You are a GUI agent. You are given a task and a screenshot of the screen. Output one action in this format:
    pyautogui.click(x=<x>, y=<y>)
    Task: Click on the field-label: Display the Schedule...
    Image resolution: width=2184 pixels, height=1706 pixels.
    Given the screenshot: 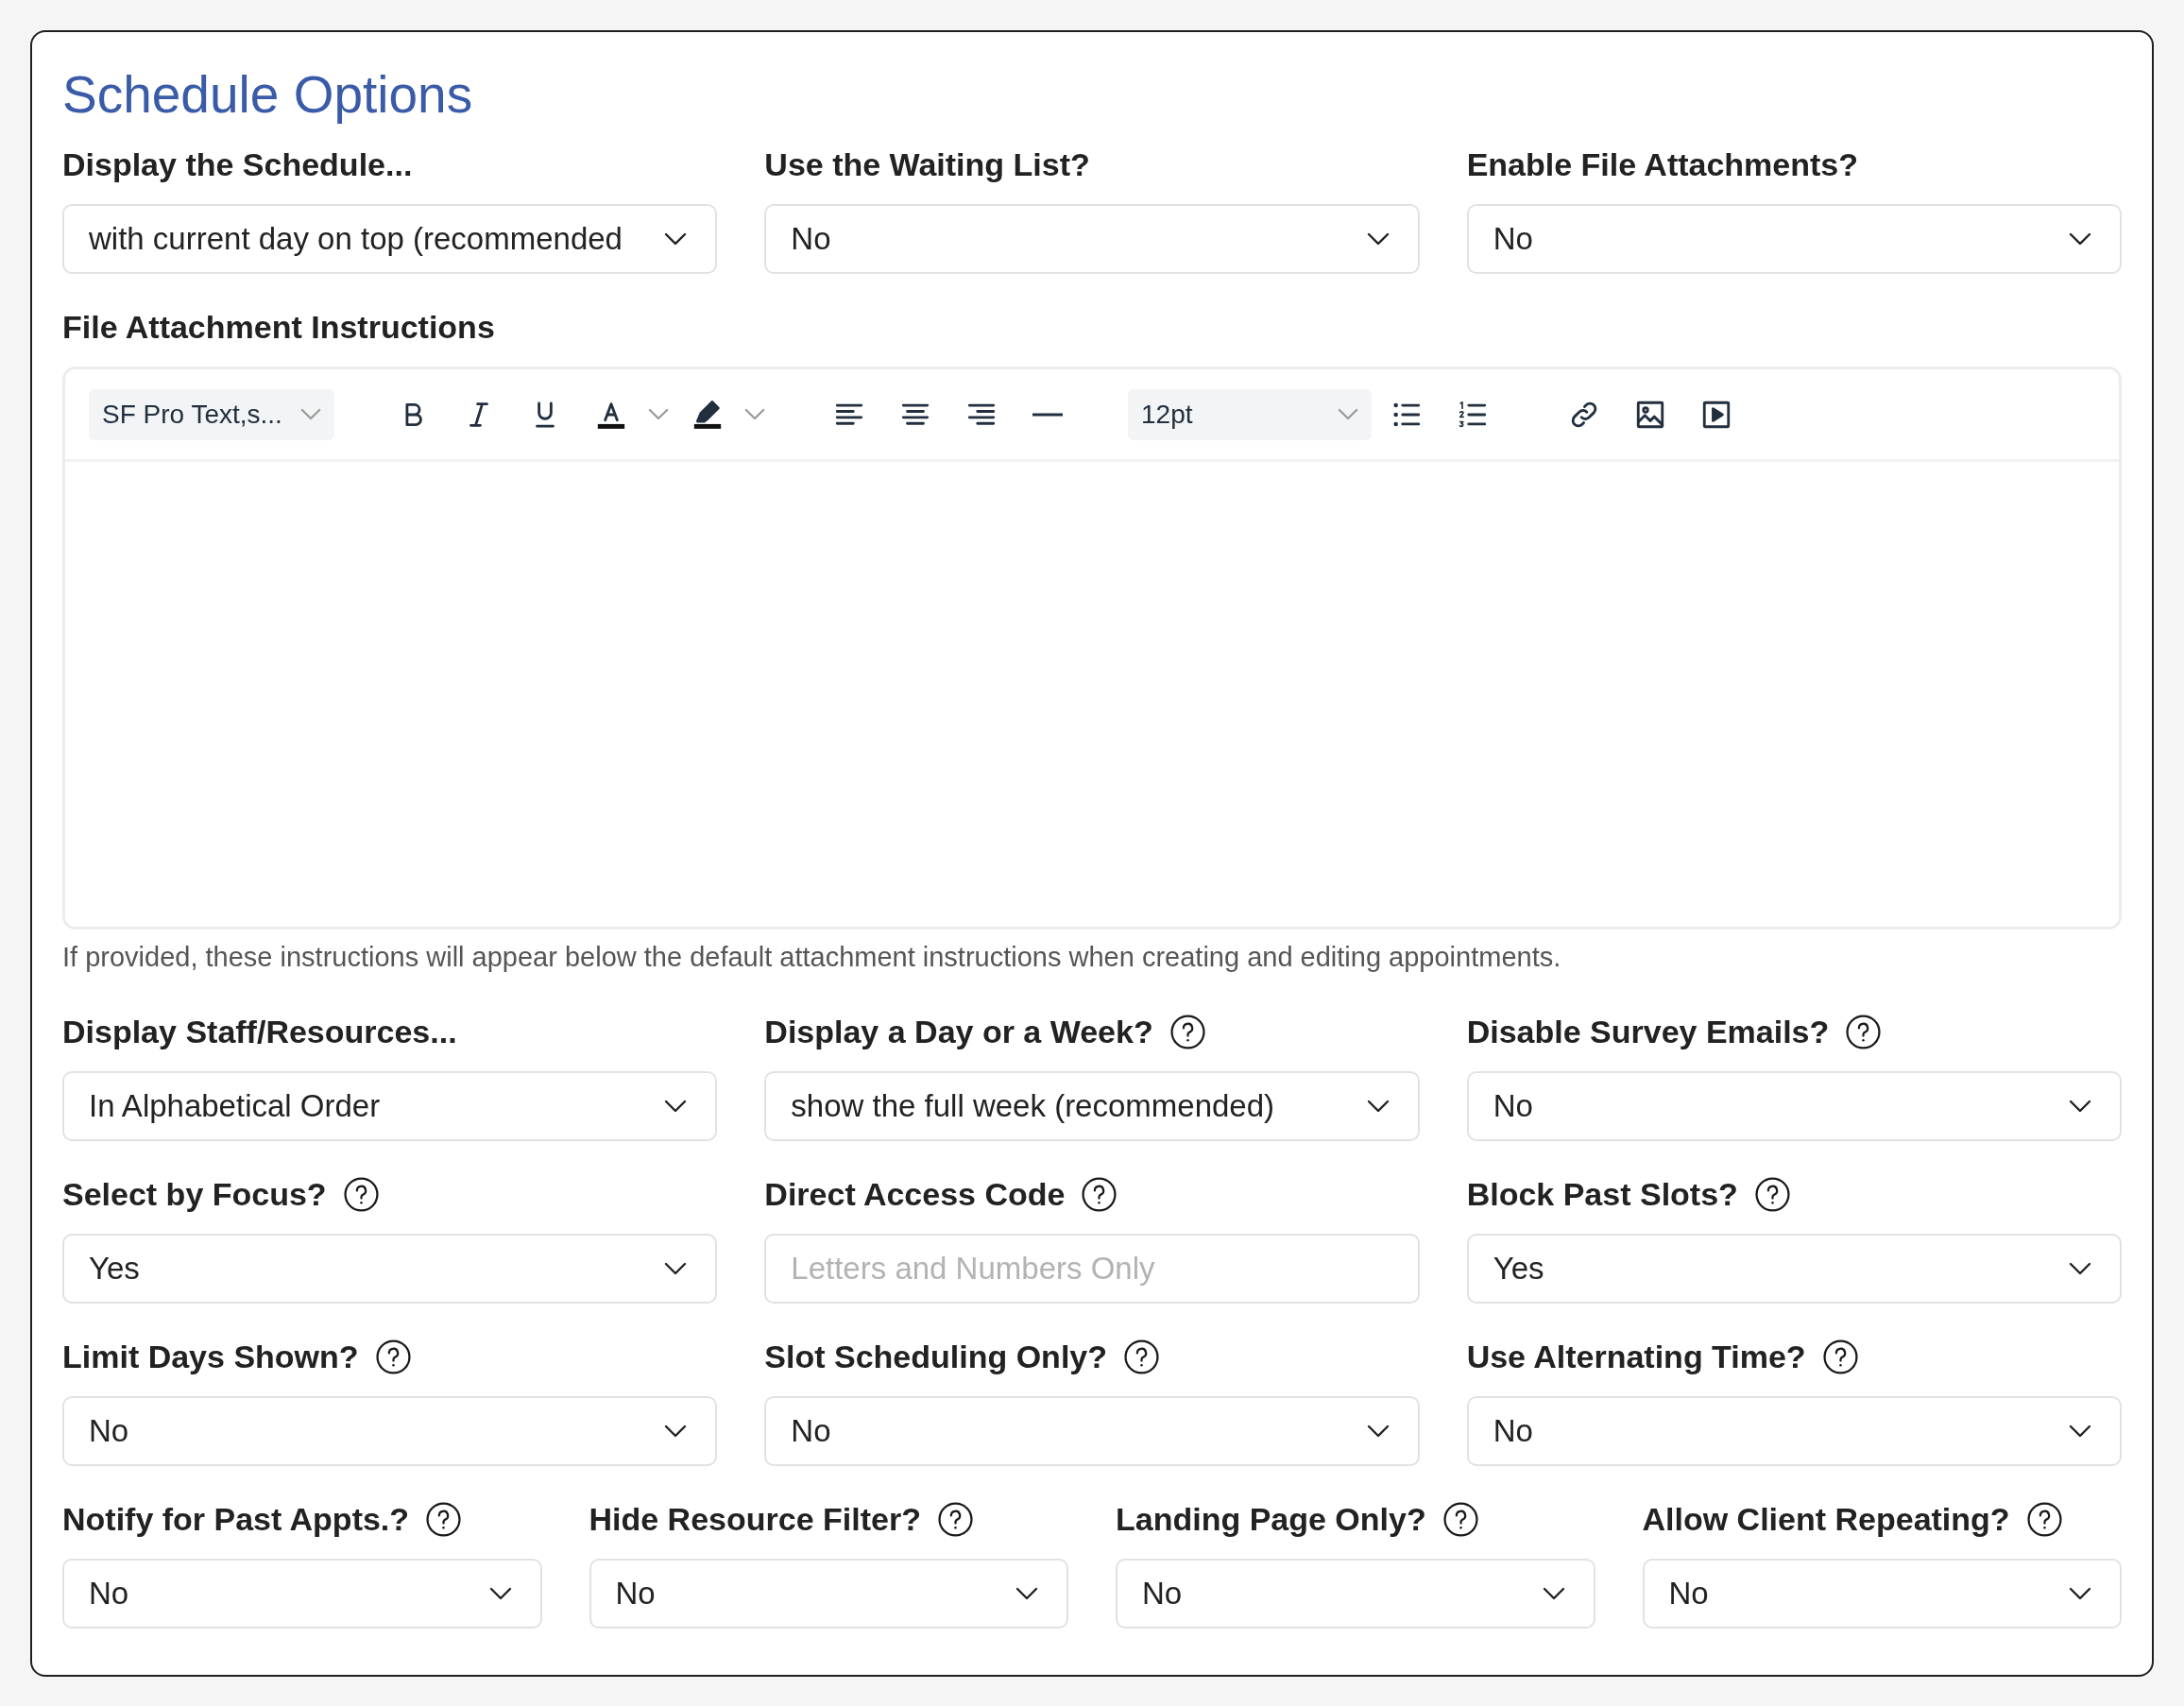 What is the action you would take?
    pyautogui.click(x=238, y=164)
    